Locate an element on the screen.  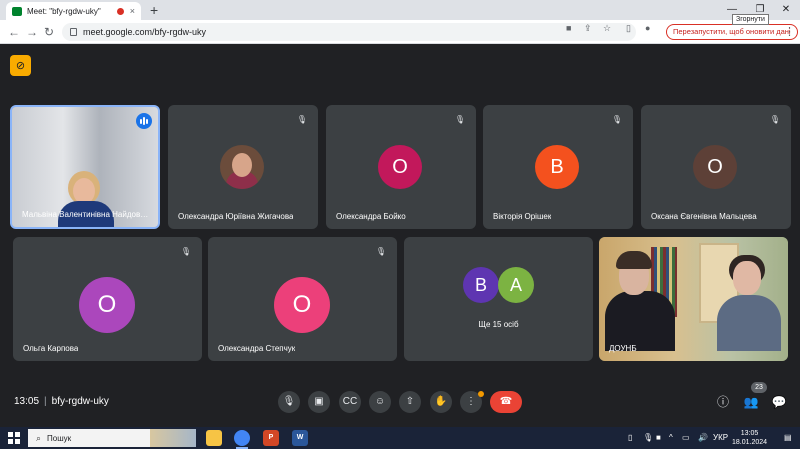
address-bar: meet.google.com/bfy-rgdw-uky is located at coordinates (349, 32).